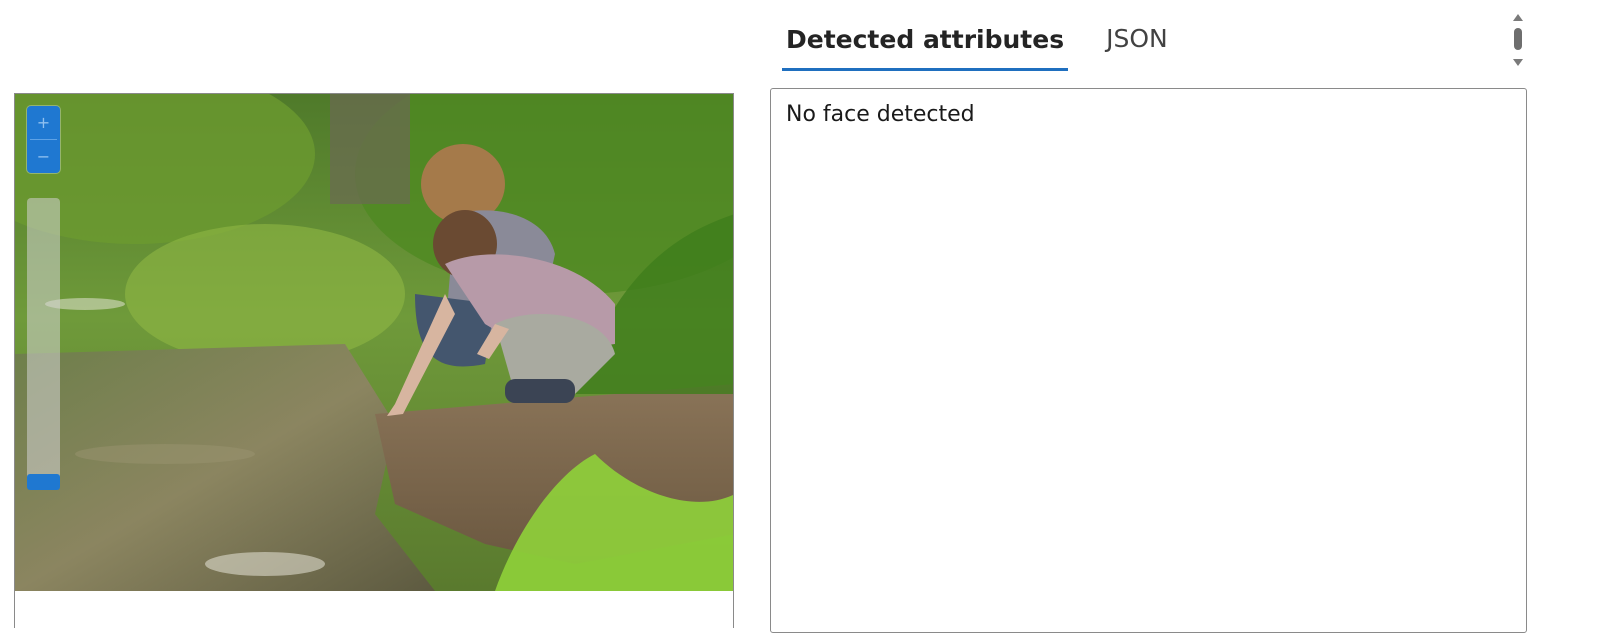  Describe the element at coordinates (374, 609) in the screenshot. I see `image-caption-area` at that location.